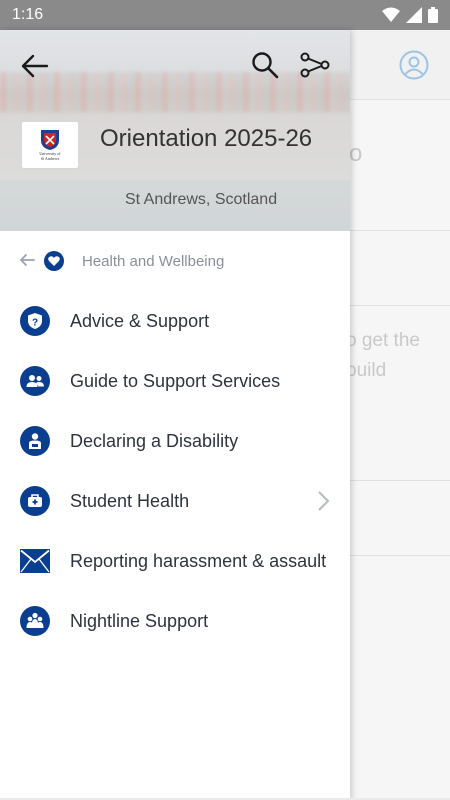 Image resolution: width=450 pixels, height=800 pixels. I want to click on menu-item-nightline-support: Nightline Support, so click(175, 621).